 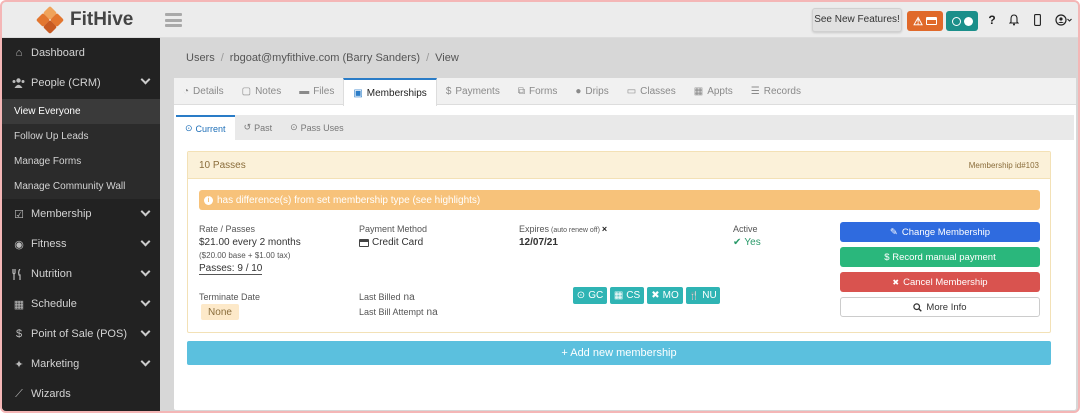 What do you see at coordinates (893, 232) in the screenshot?
I see `edit-icon: ✎` at bounding box center [893, 232].